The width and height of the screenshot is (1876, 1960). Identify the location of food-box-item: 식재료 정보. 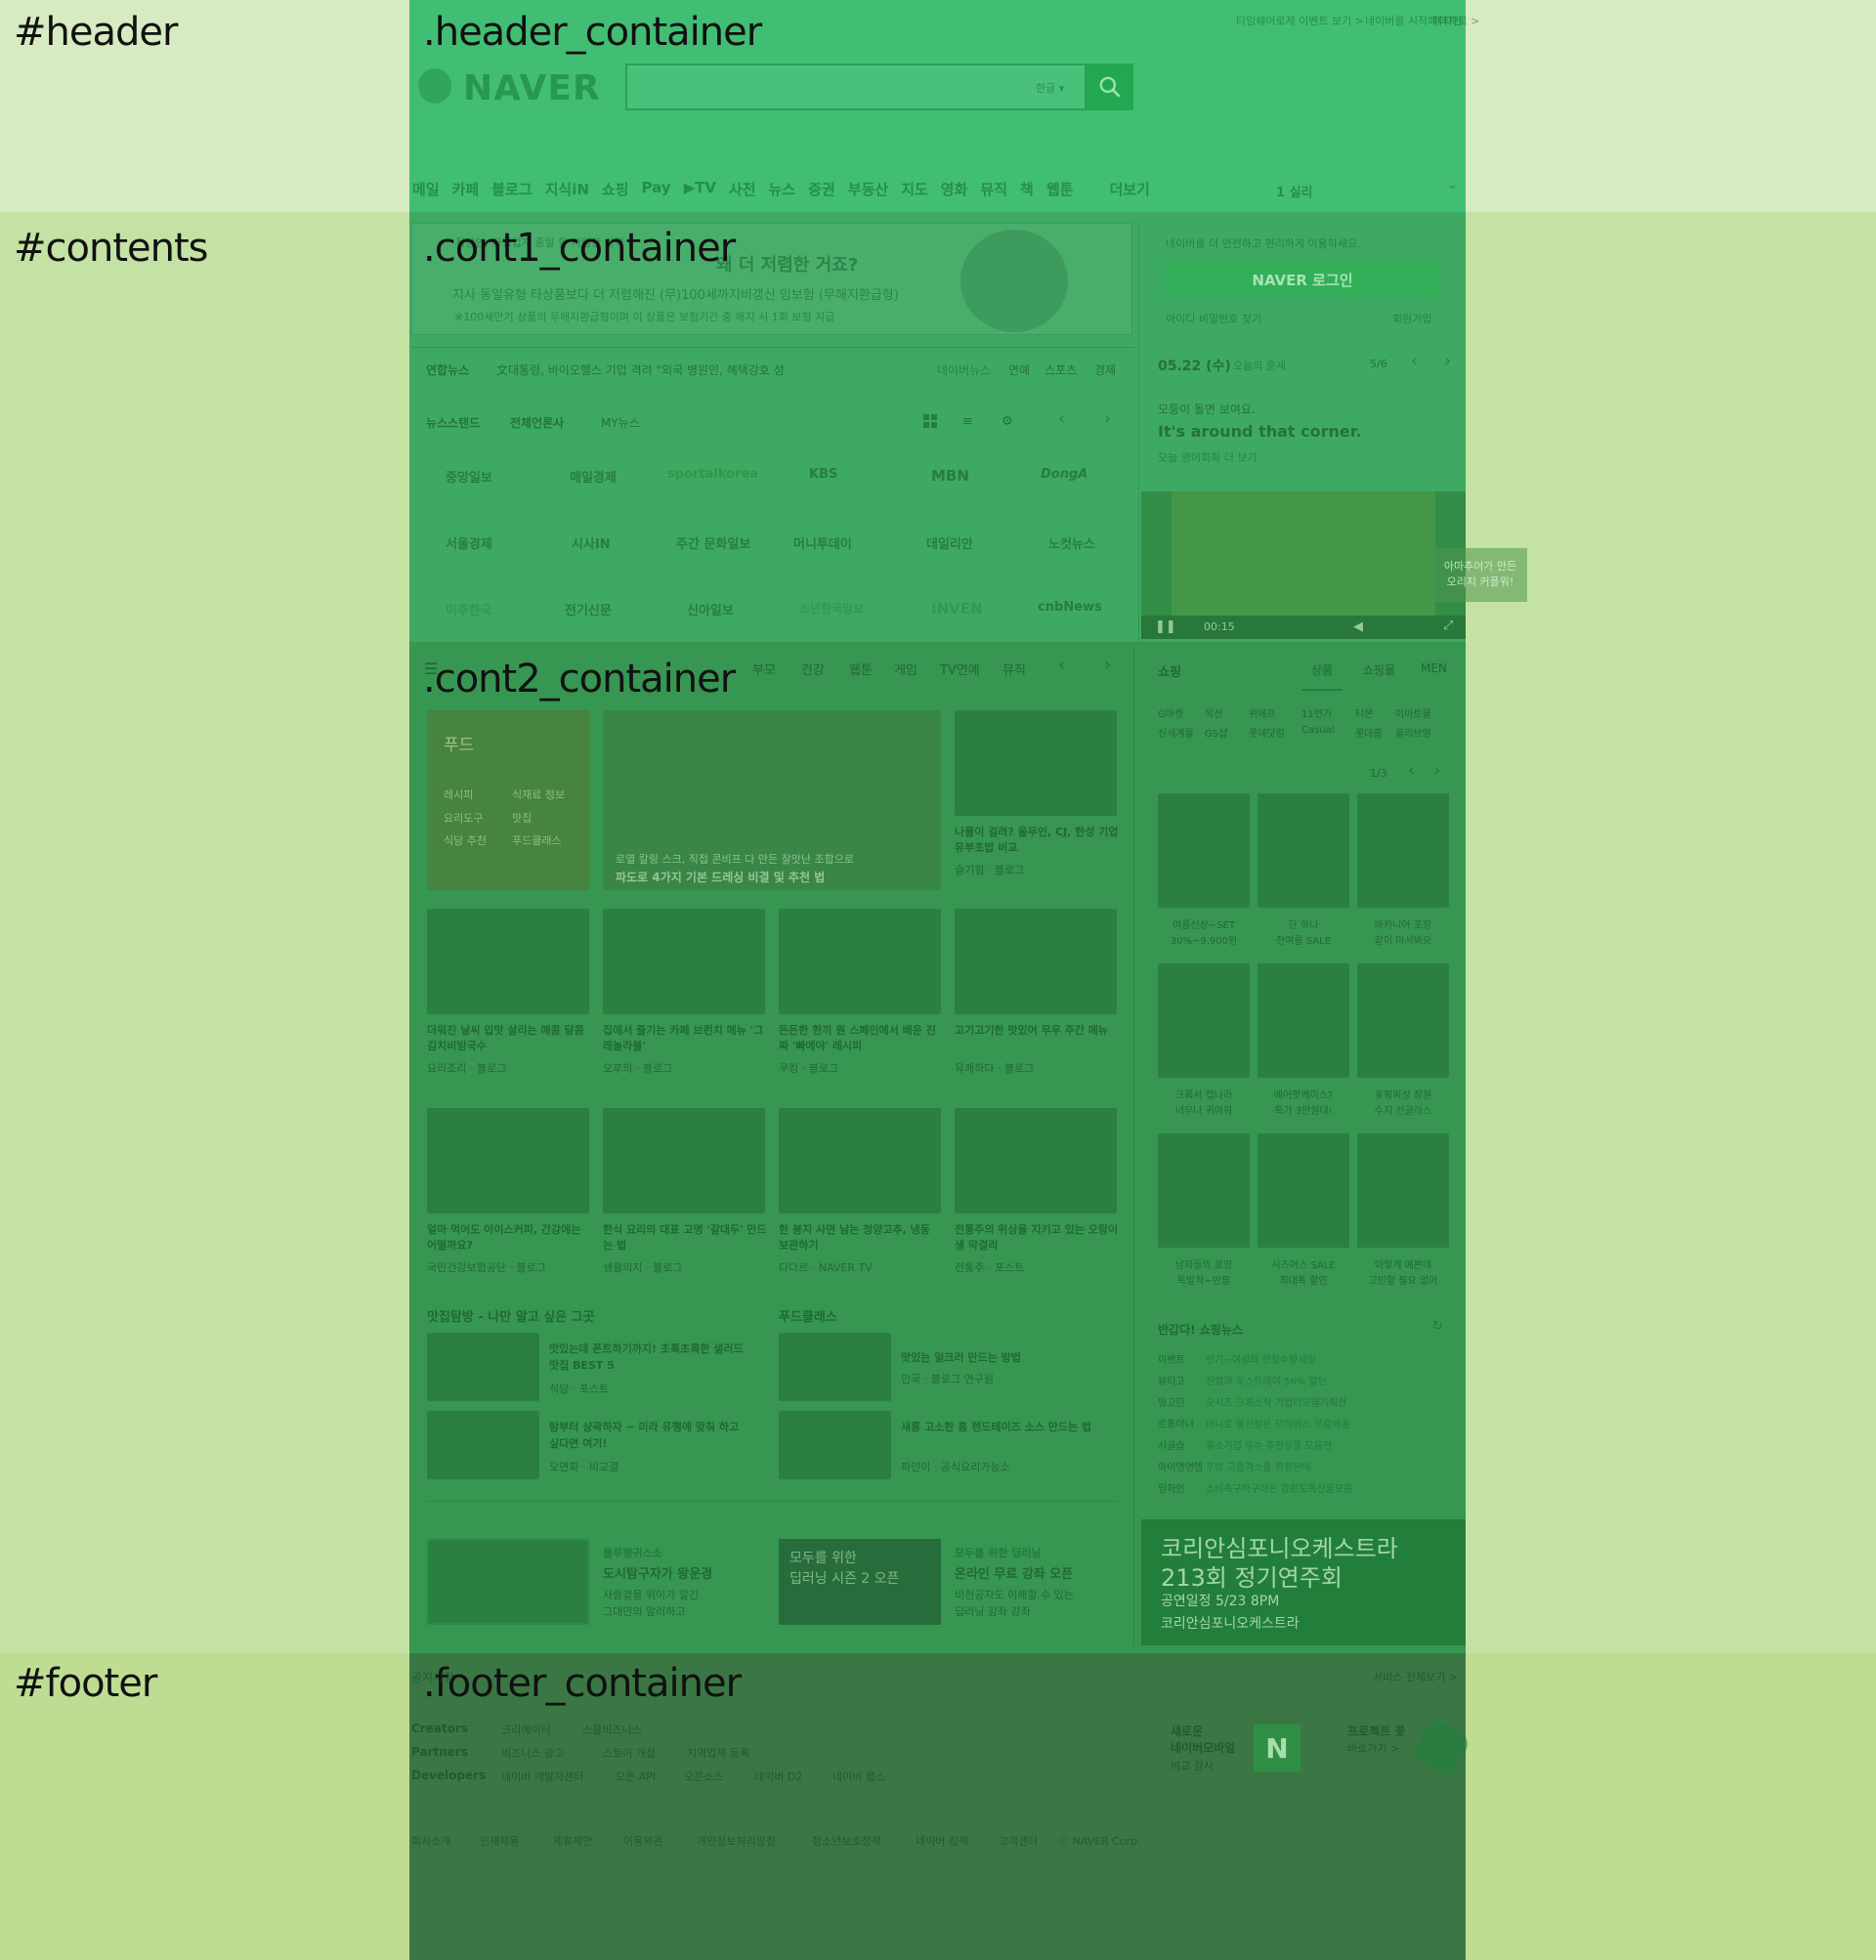
(538, 794).